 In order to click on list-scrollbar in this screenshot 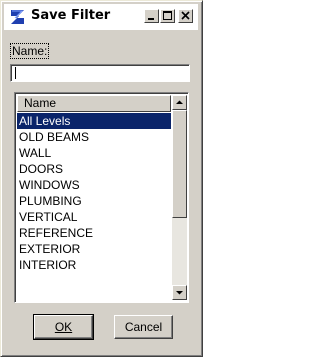, I will do `click(179, 197)`.